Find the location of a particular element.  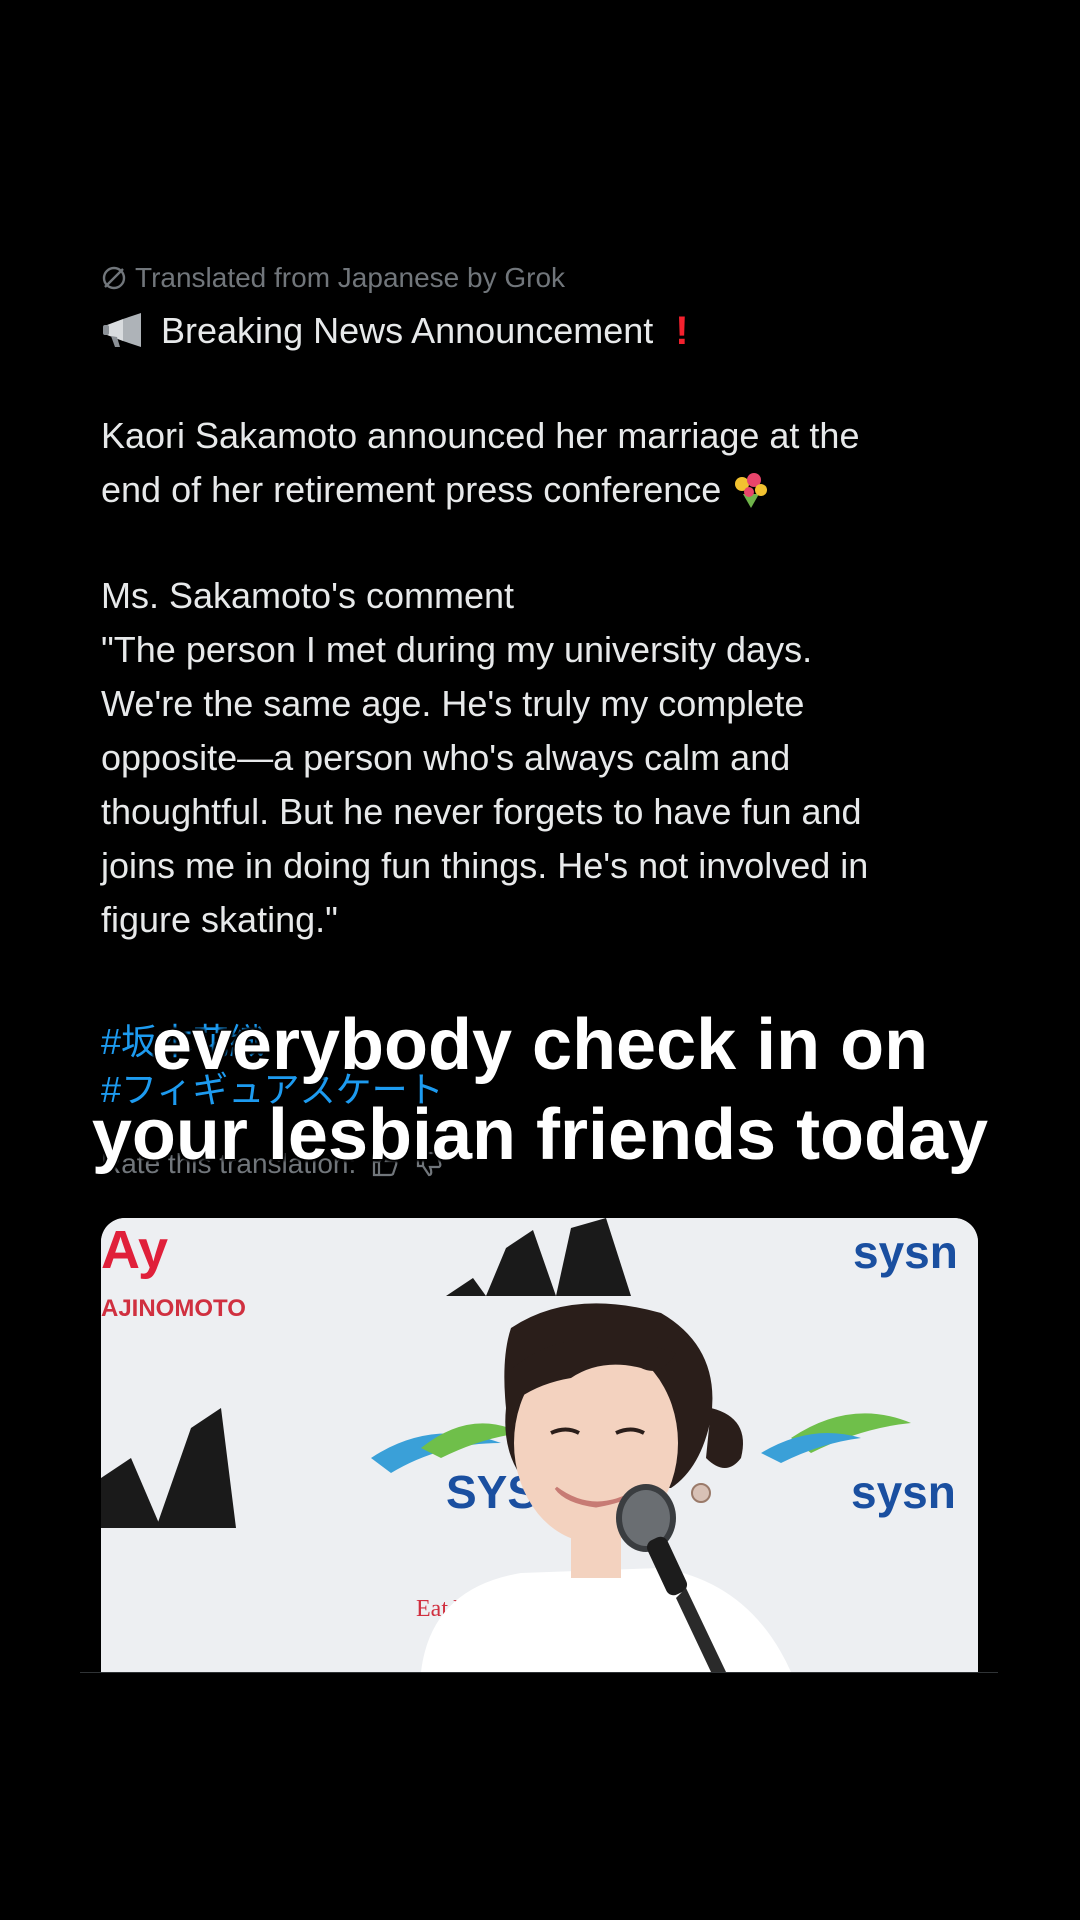

caption-line-2: your lesbian friends today is located at coordinates (540, 1135).